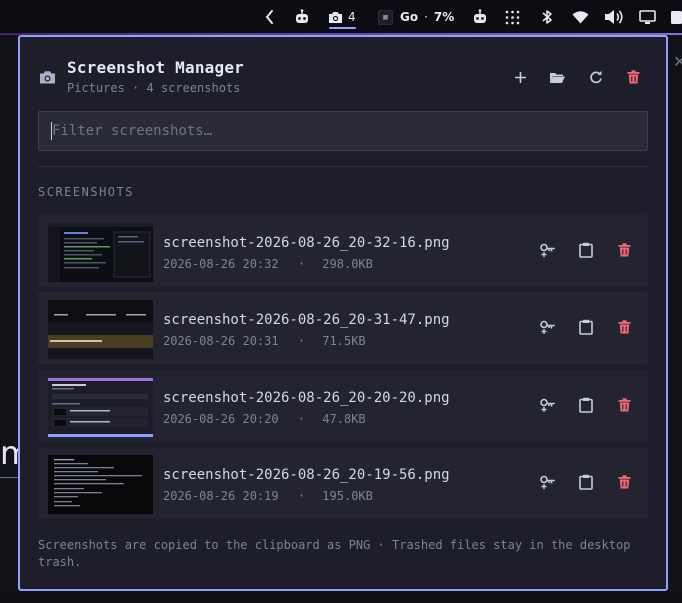 Image resolution: width=682 pixels, height=603 pixels. I want to click on screenshot-datetime: 2026-08-26 20:31, so click(221, 341).